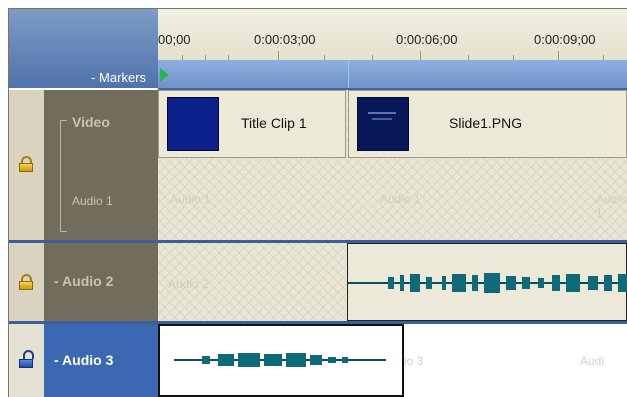  I want to click on lock-open-icon, so click(26, 359).